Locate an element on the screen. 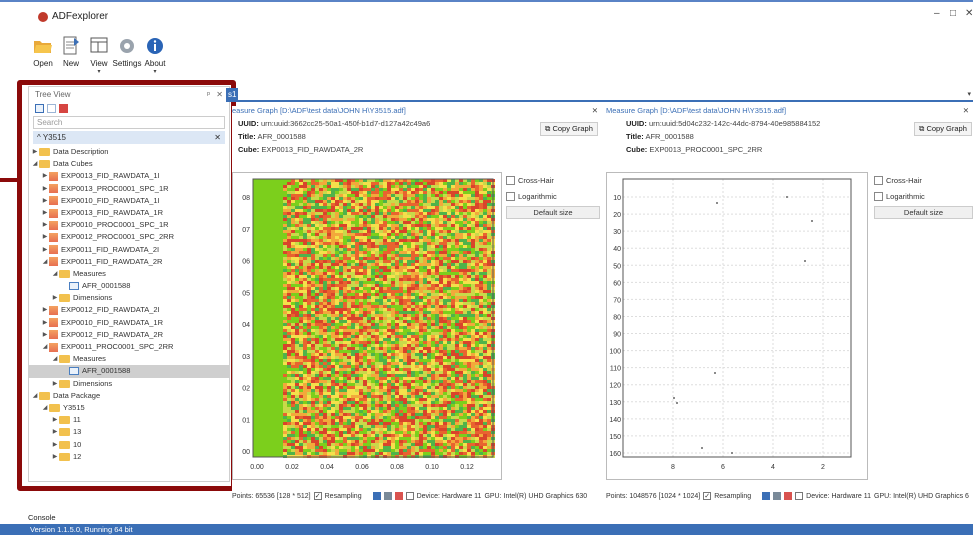 The height and width of the screenshot is (535, 973). tree-item: ▶ EXP0013_PROC0001_SPC_1R is located at coordinates (129, 189).